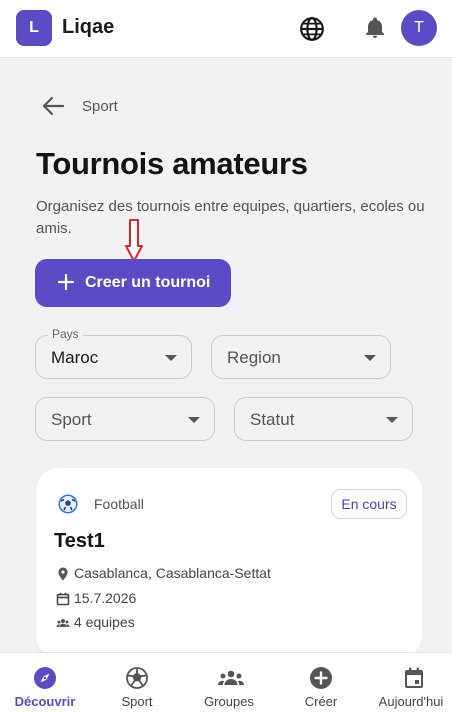 Image resolution: width=452 pixels, height=712 pixels. I want to click on tournament-location: Casablanca, Casablanca-Settat, so click(172, 573).